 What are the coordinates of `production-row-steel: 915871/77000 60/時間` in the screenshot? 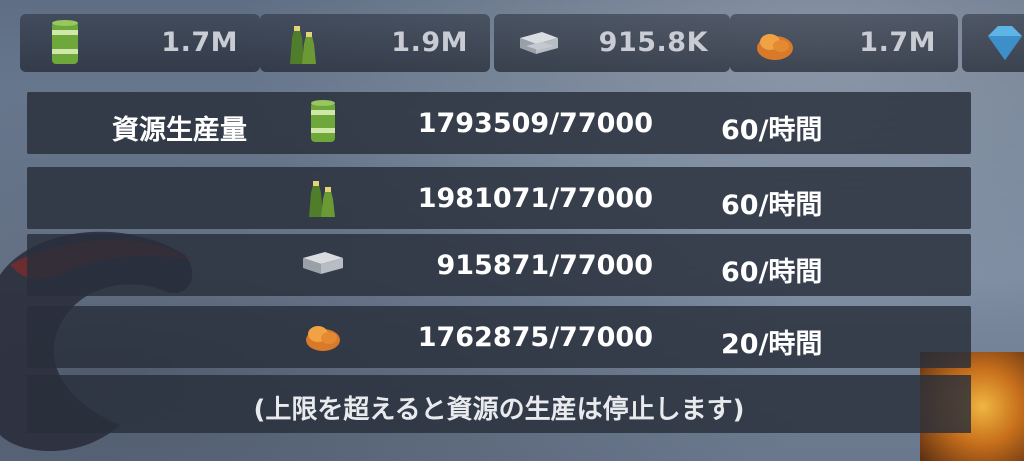 It's located at (499, 265).